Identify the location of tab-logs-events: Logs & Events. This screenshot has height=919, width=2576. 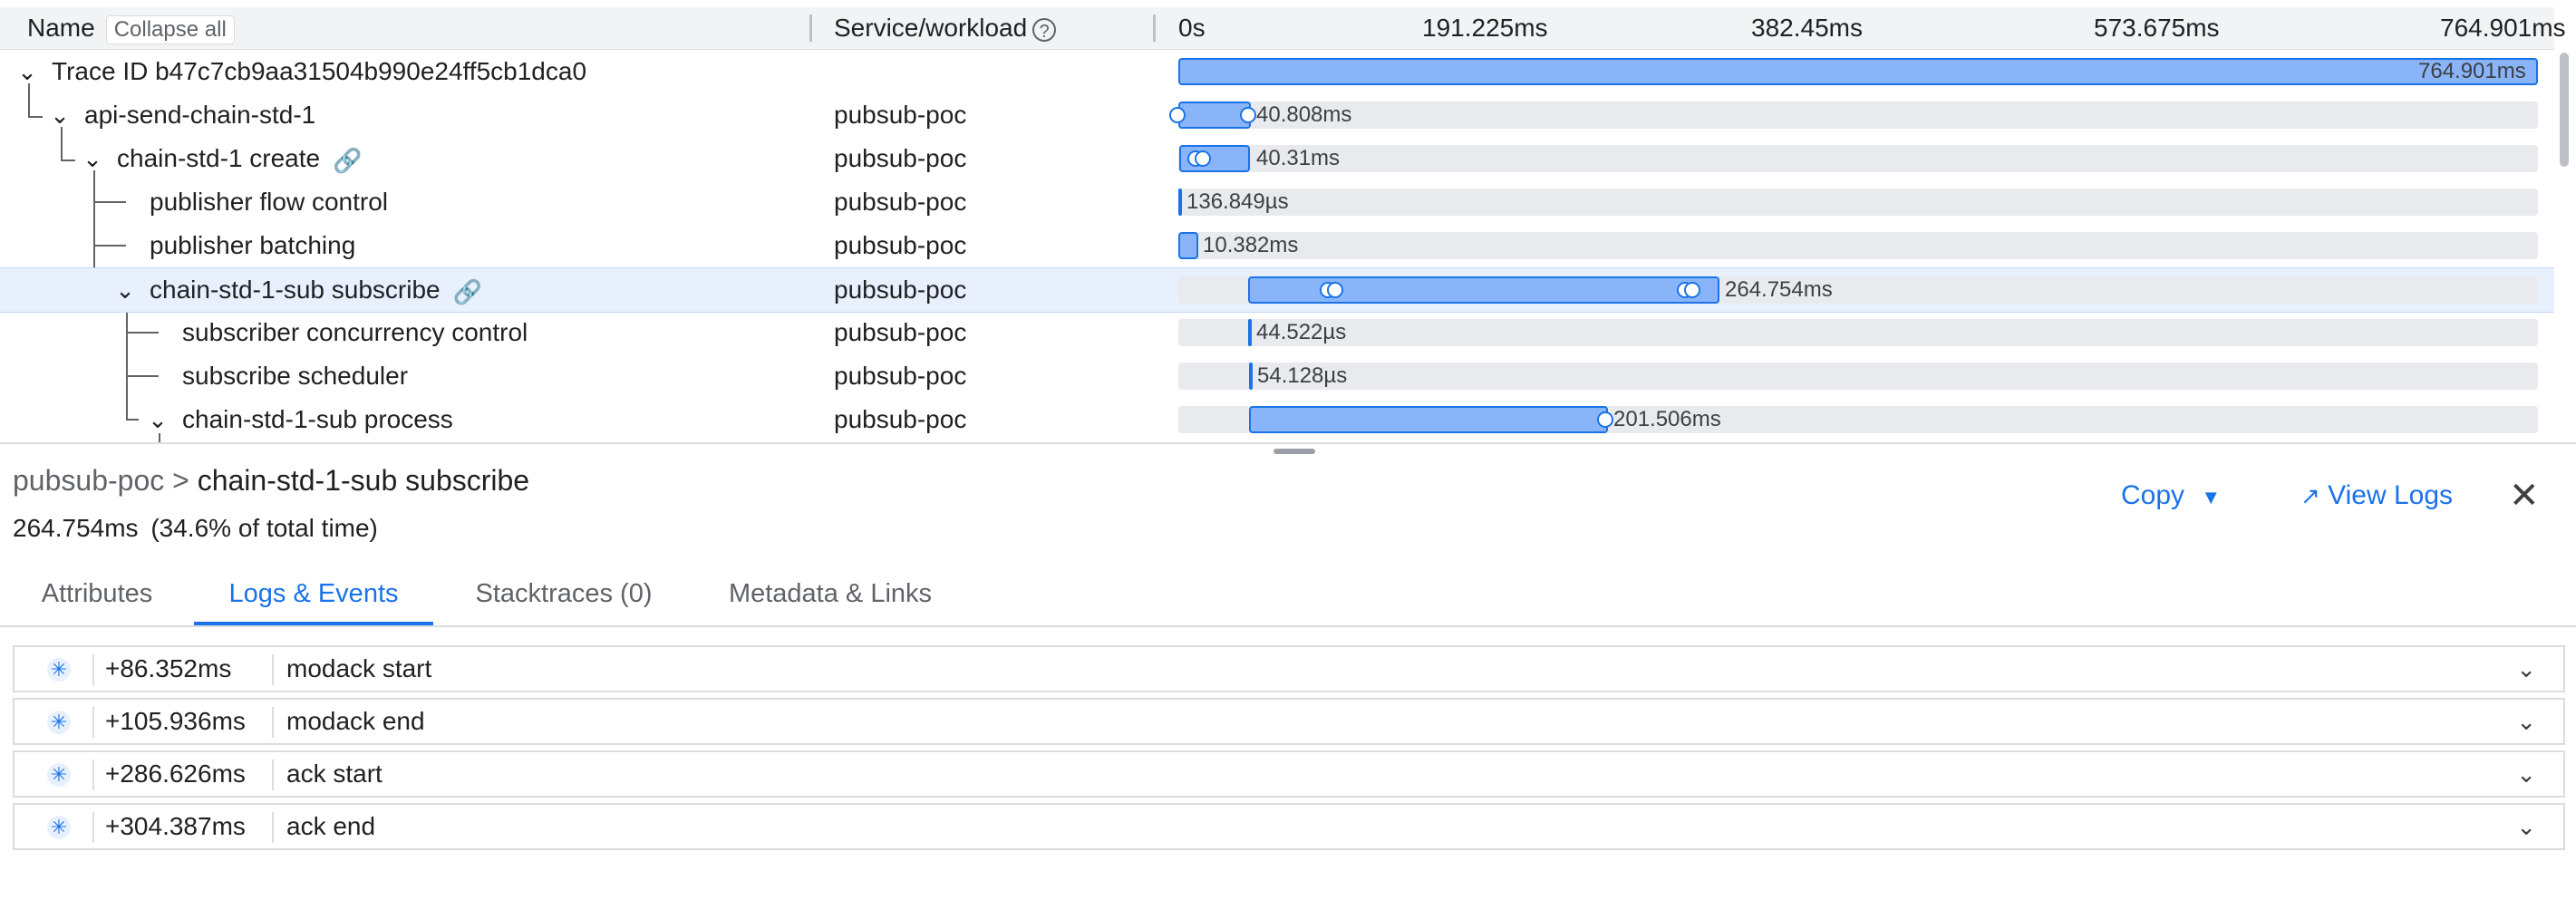
(313, 593).